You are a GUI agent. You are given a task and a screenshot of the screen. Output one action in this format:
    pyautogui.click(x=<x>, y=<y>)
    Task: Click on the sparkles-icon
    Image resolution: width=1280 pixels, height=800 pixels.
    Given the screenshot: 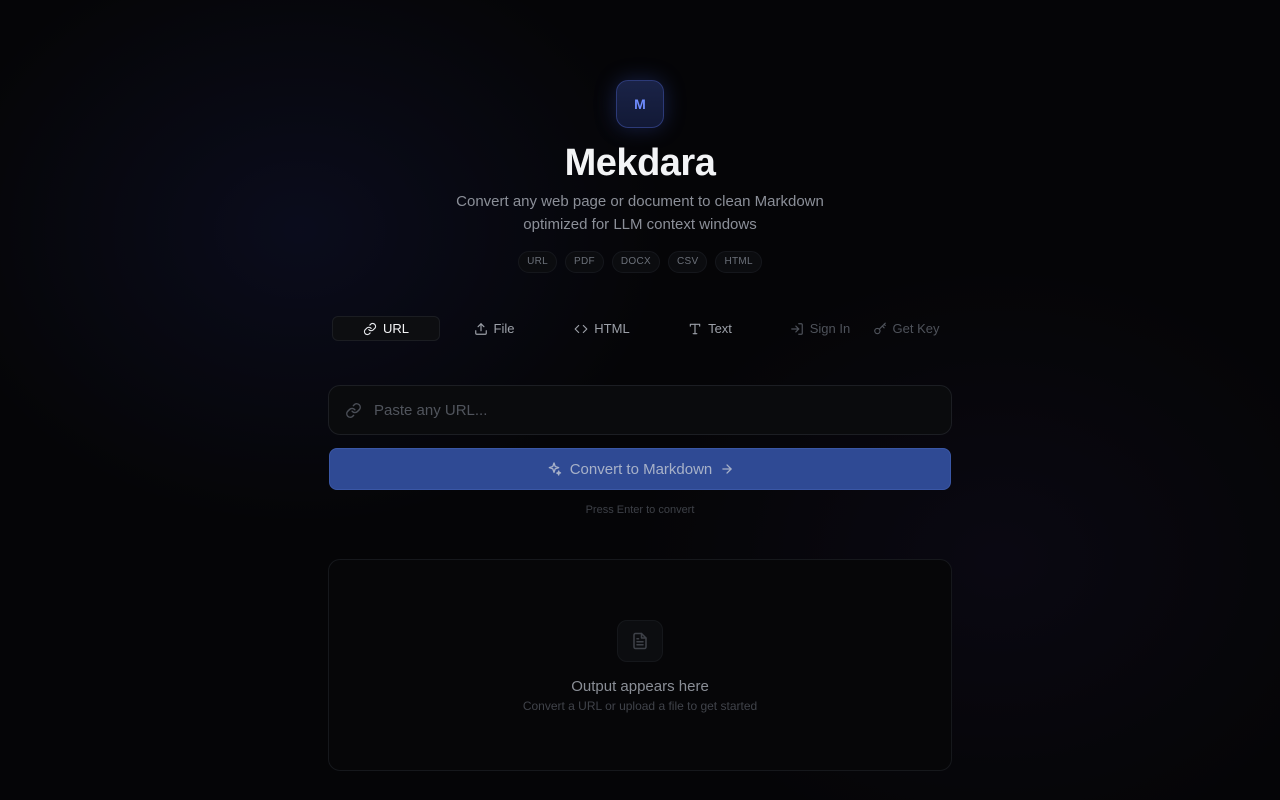 What is the action you would take?
    pyautogui.click(x=554, y=469)
    